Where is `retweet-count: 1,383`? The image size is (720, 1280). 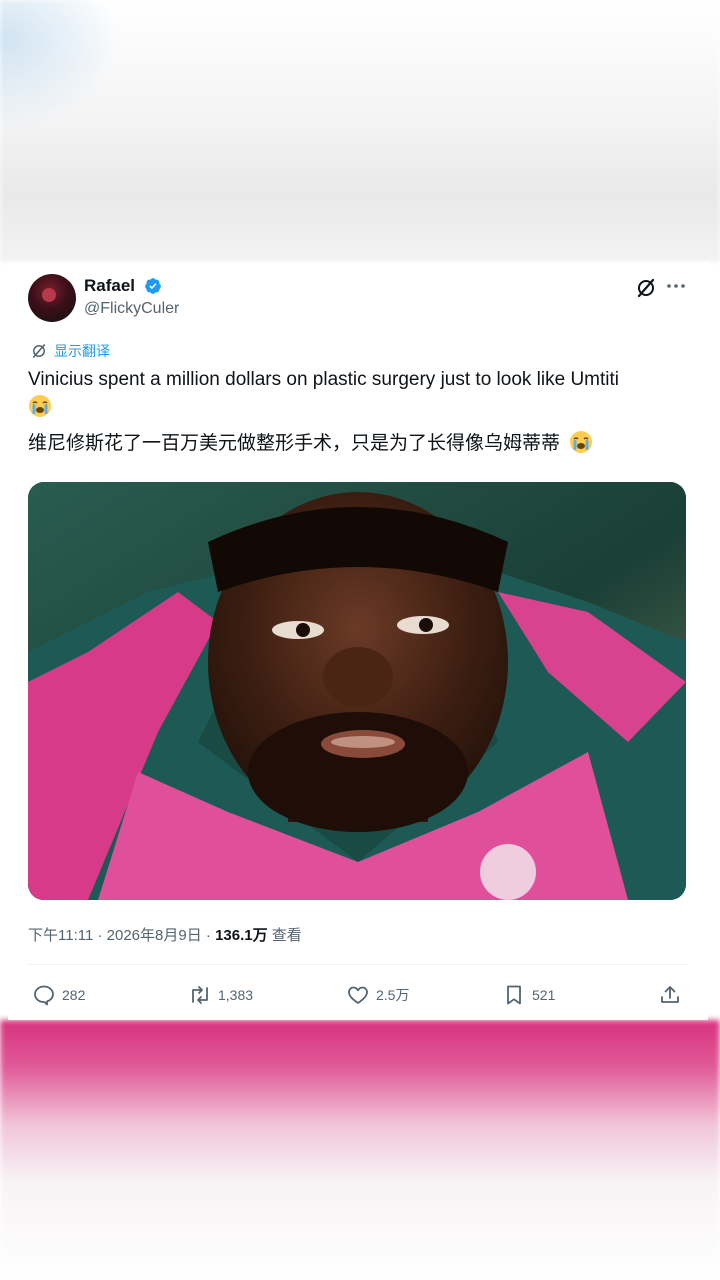 retweet-count: 1,383 is located at coordinates (236, 995).